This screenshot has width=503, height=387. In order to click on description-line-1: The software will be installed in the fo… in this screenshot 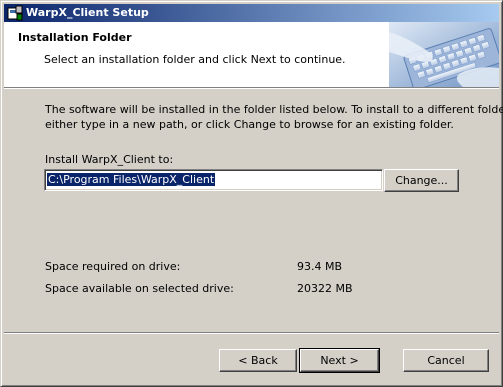, I will do `click(274, 109)`.